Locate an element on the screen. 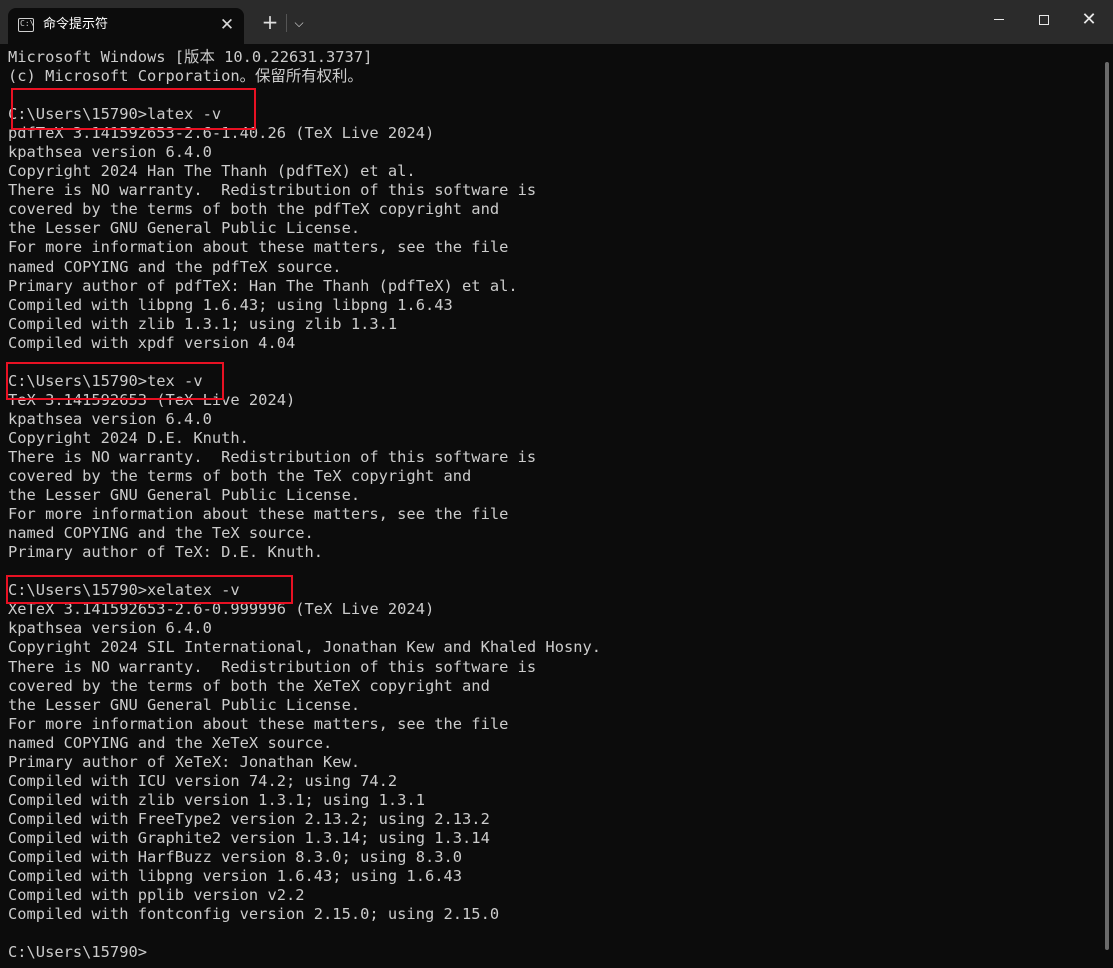 This screenshot has height=968, width=1113. close-icon: ✕ is located at coordinates (1089, 19).